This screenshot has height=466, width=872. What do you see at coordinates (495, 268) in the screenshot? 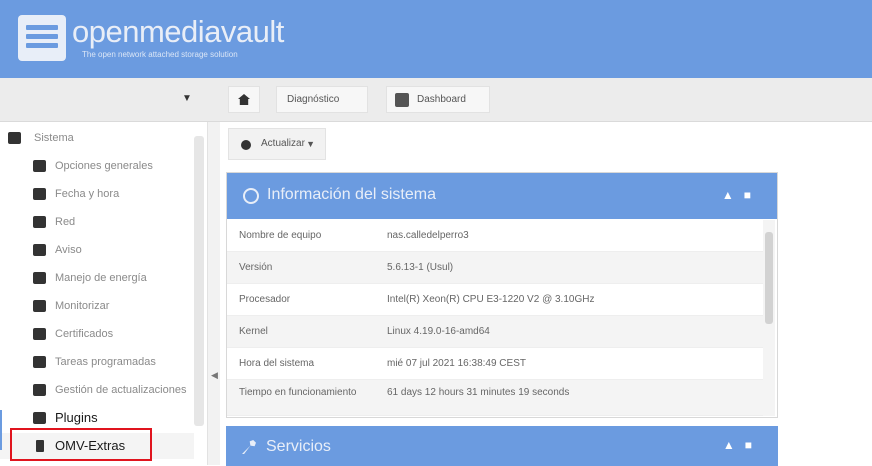
I see `table-row: Versión 5.6.13-1 (Usul)` at bounding box center [495, 268].